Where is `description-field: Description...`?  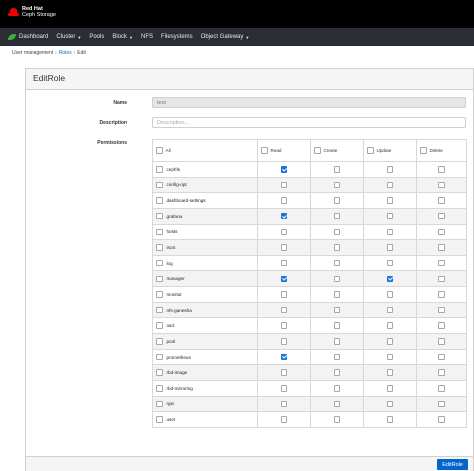 description-field: Description... is located at coordinates (309, 122).